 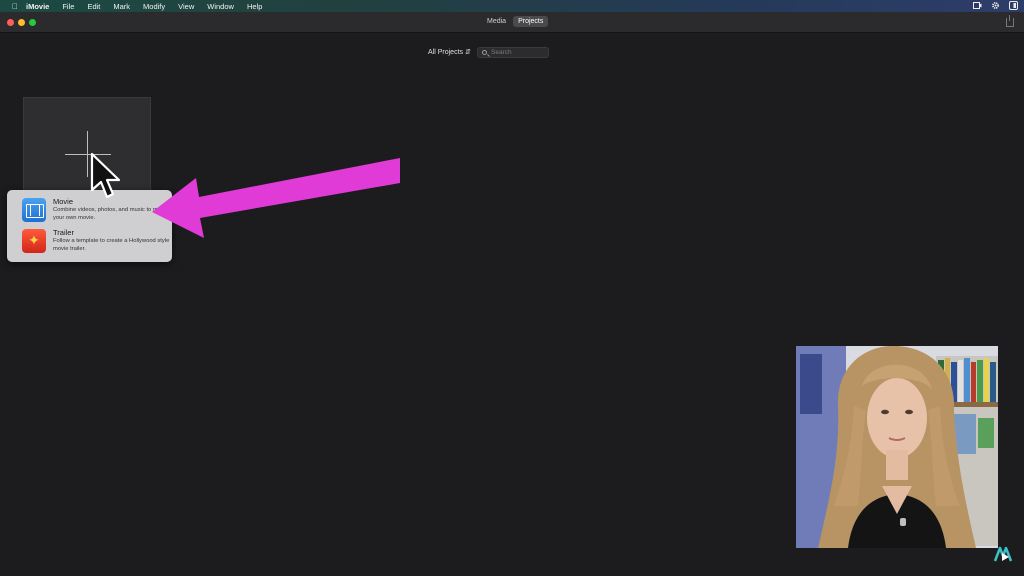 I want to click on mouse-pointer-icon, so click(x=105, y=175).